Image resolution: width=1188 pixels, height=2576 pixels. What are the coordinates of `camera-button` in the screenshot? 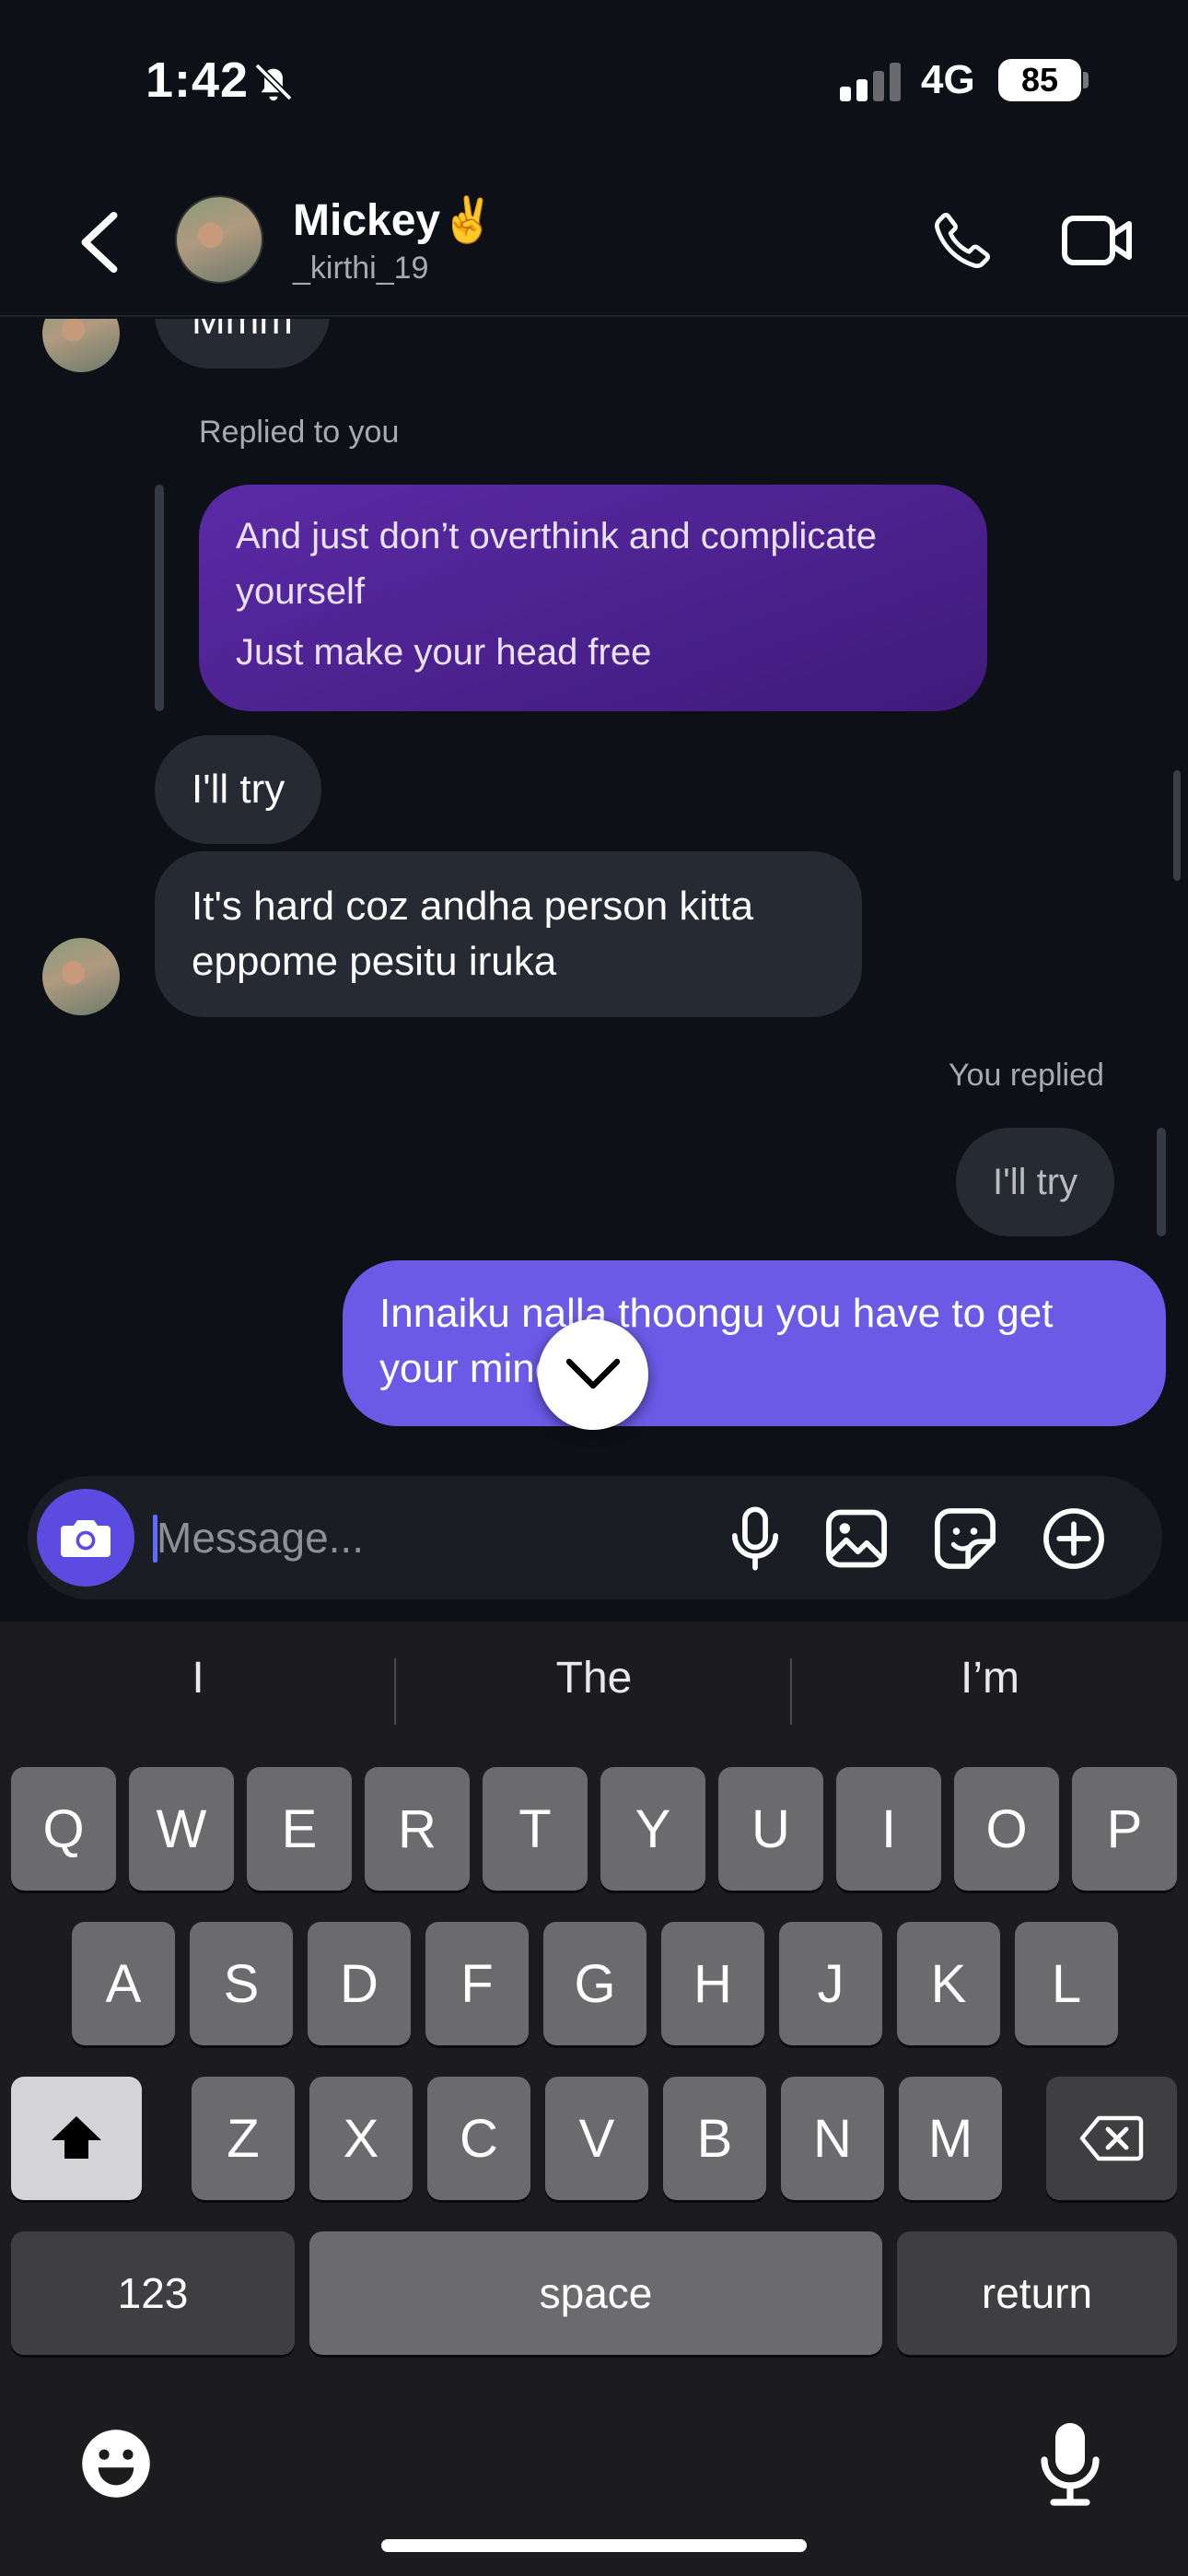 It's located at (85, 1538).